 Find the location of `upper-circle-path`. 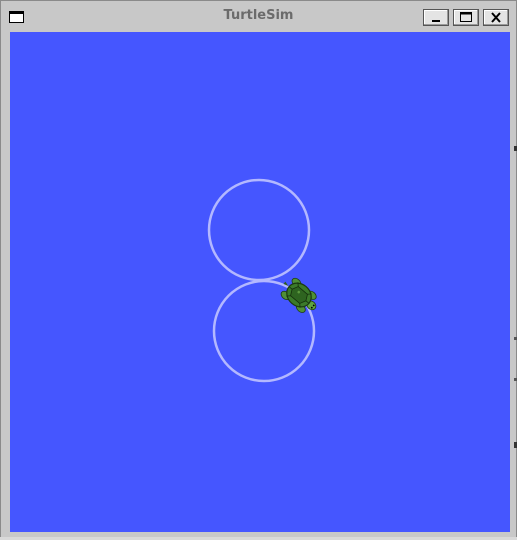

upper-circle-path is located at coordinates (259, 230).